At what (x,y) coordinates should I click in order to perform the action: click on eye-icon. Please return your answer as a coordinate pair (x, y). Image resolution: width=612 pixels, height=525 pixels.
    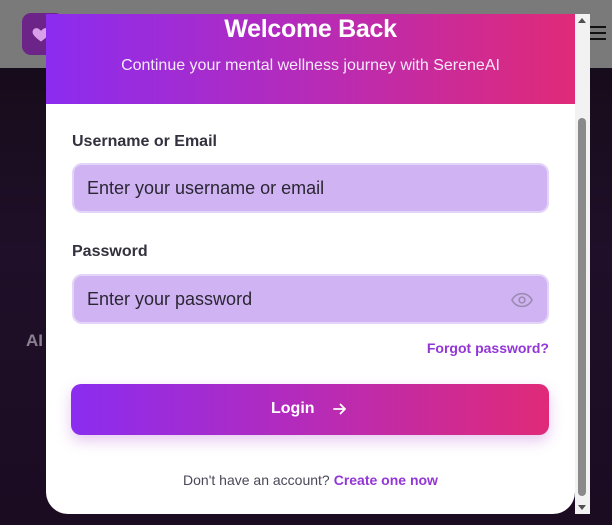
    Looking at the image, I should click on (522, 300).